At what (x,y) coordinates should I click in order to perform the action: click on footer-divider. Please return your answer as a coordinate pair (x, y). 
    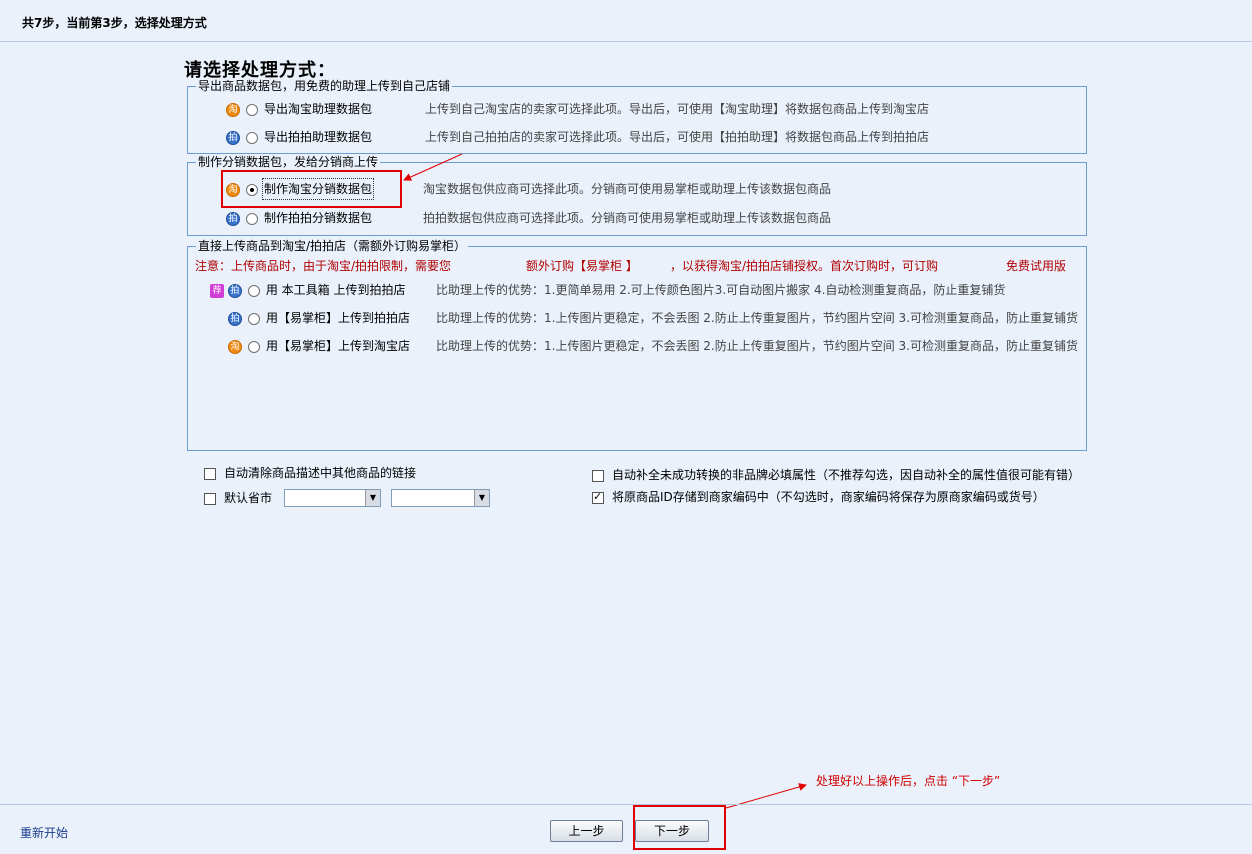
    Looking at the image, I should click on (626, 804).